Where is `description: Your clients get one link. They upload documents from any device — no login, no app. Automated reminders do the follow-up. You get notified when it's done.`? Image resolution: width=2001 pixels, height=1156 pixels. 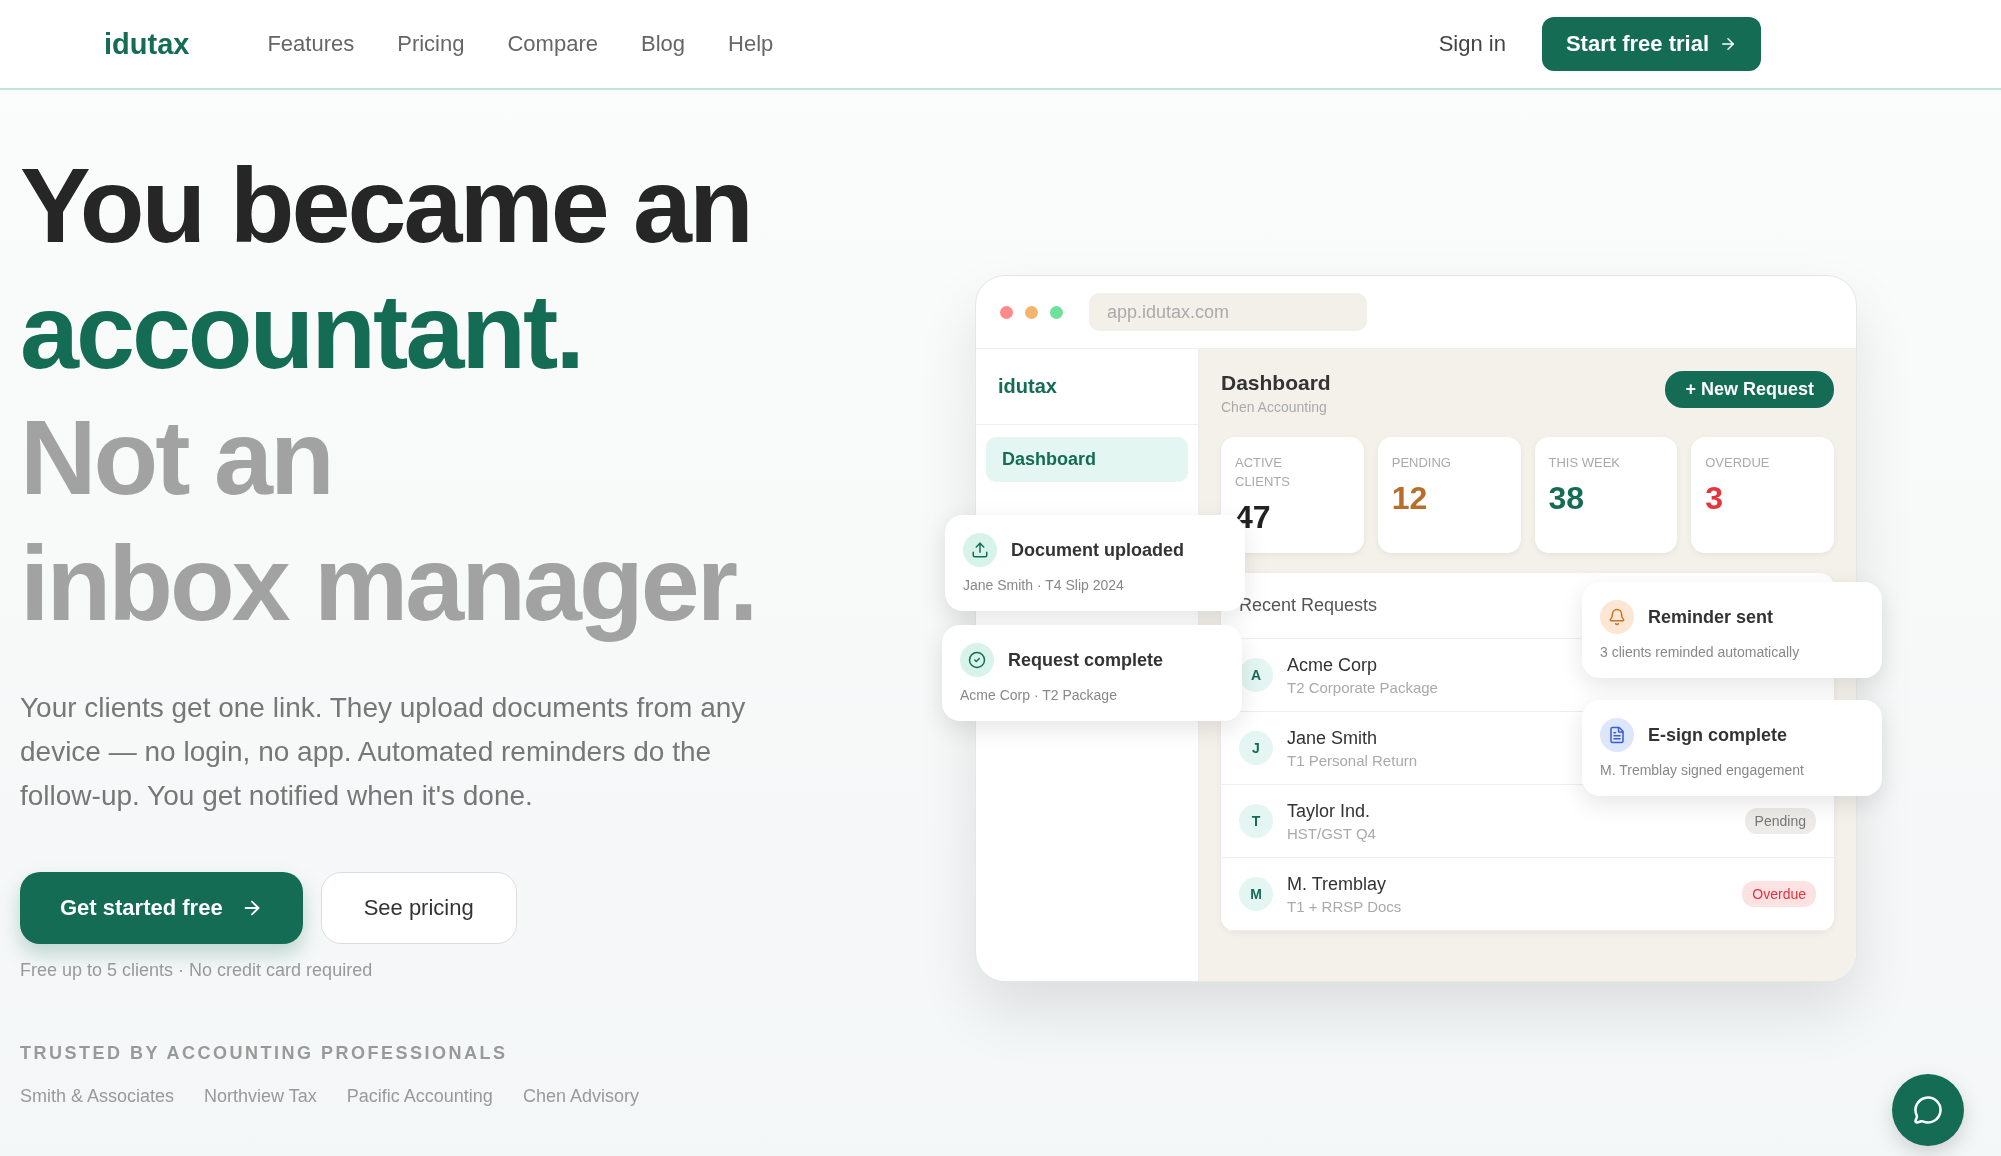 description: Your clients get one link. They upload documents from any device — no login, no app. Automated reminders do the follow-up. You get notified when it's done. is located at coordinates (383, 752).